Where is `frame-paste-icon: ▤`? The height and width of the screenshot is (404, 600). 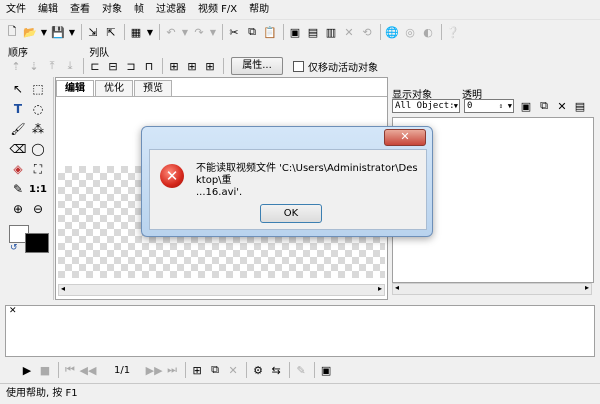 frame-paste-icon: ▤ is located at coordinates (313, 32).